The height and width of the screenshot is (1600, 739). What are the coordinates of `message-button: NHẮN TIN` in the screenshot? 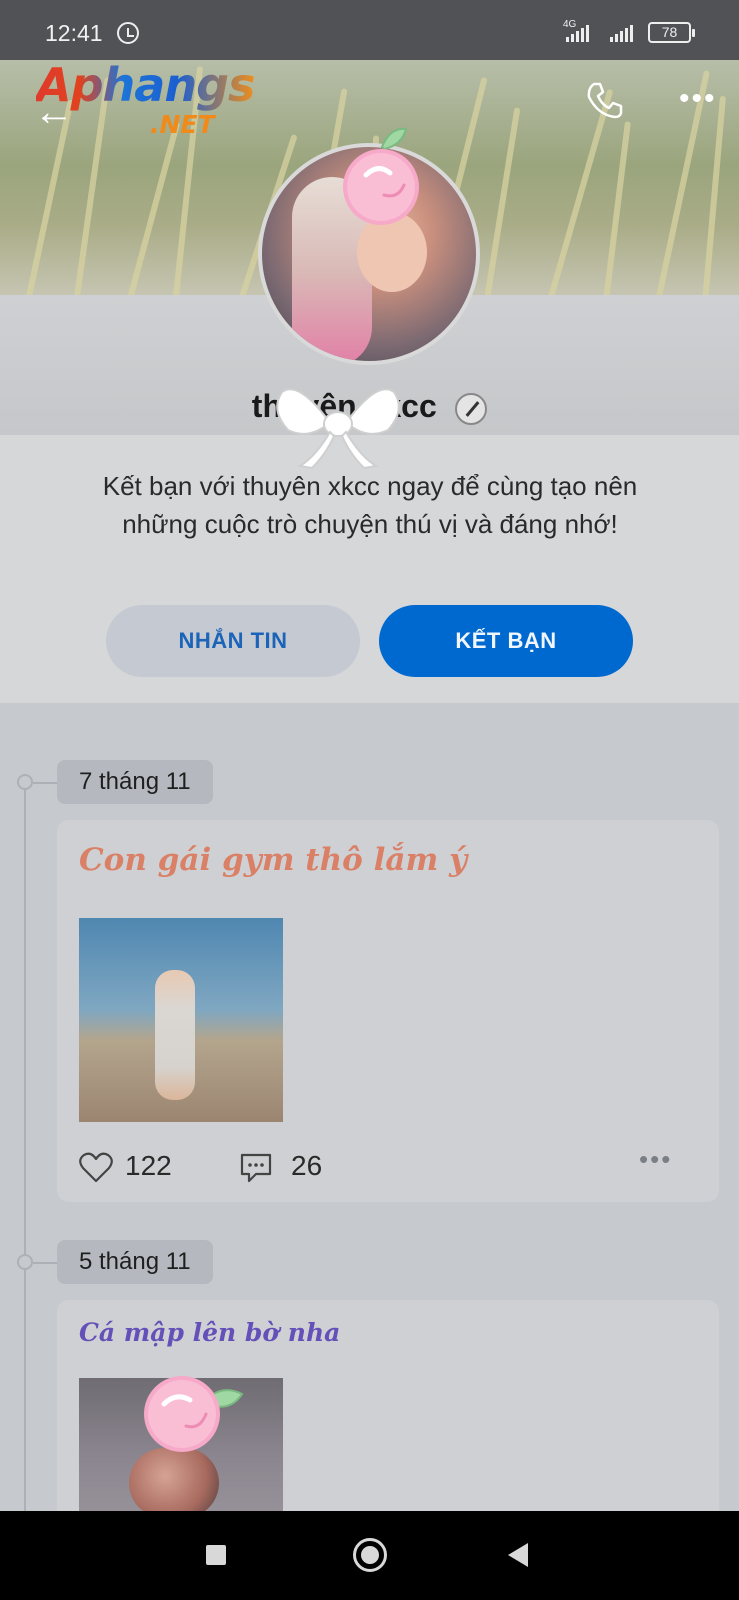 It's located at (233, 641).